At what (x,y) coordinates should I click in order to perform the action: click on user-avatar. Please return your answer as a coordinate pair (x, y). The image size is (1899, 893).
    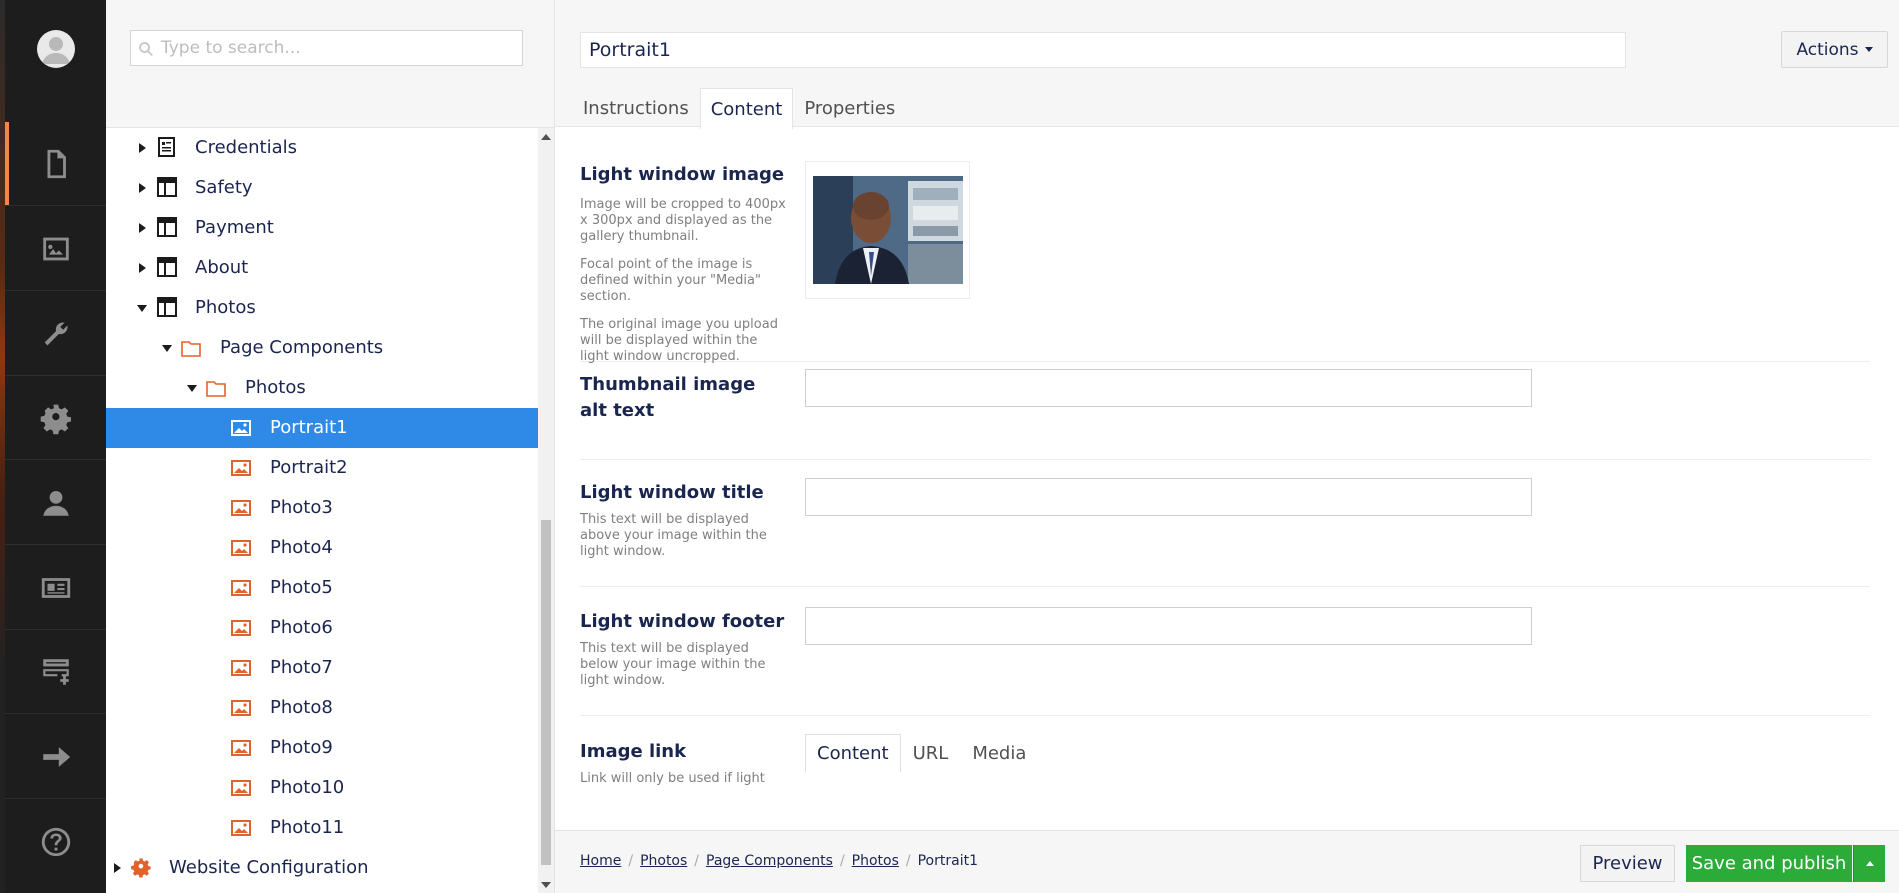
    Looking at the image, I should click on (56, 49).